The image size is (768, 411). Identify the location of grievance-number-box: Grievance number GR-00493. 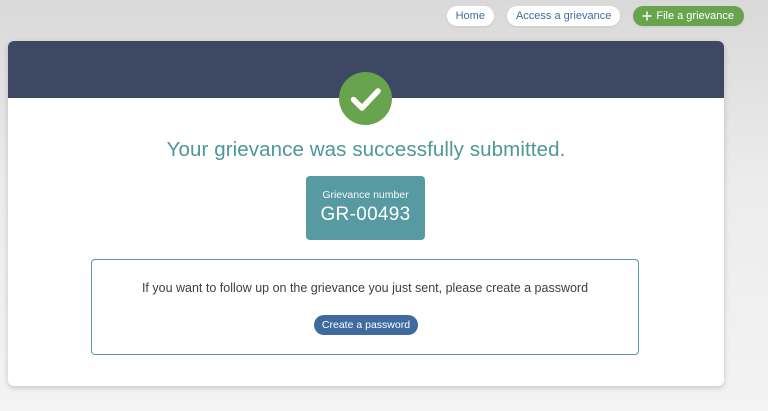
(365, 208).